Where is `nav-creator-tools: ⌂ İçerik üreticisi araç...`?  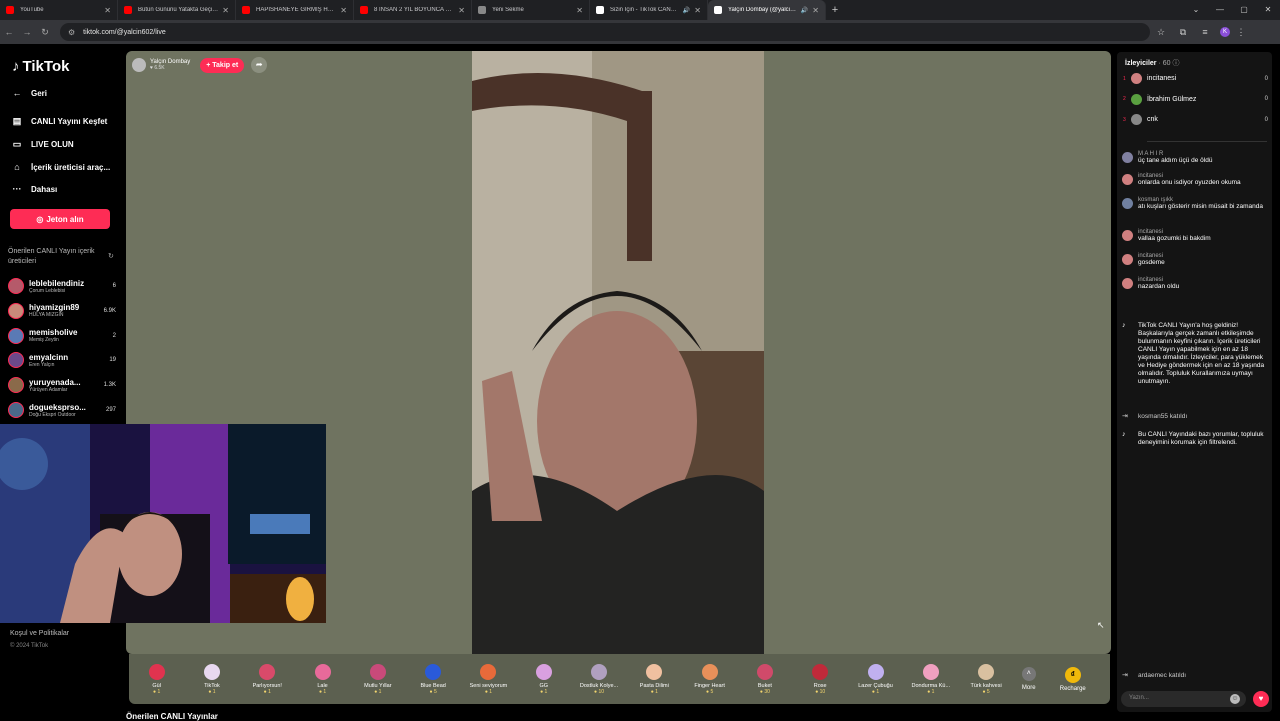 nav-creator-tools: ⌂ İçerik üreticisi araç... is located at coordinates (61, 167).